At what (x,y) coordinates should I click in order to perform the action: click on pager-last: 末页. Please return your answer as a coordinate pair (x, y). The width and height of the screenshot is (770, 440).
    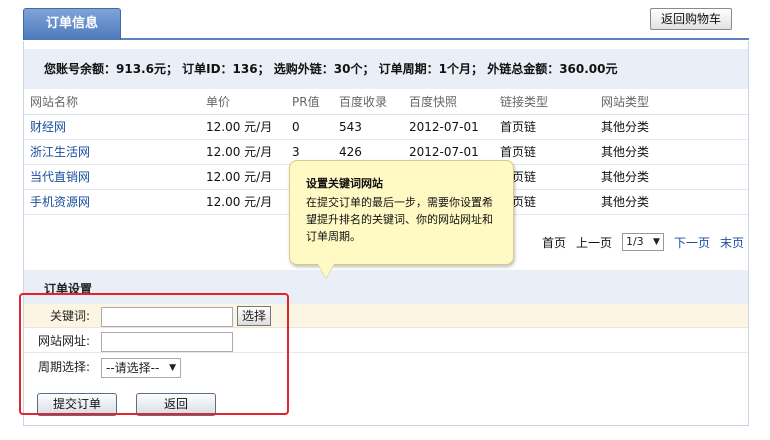
    Looking at the image, I should click on (732, 242).